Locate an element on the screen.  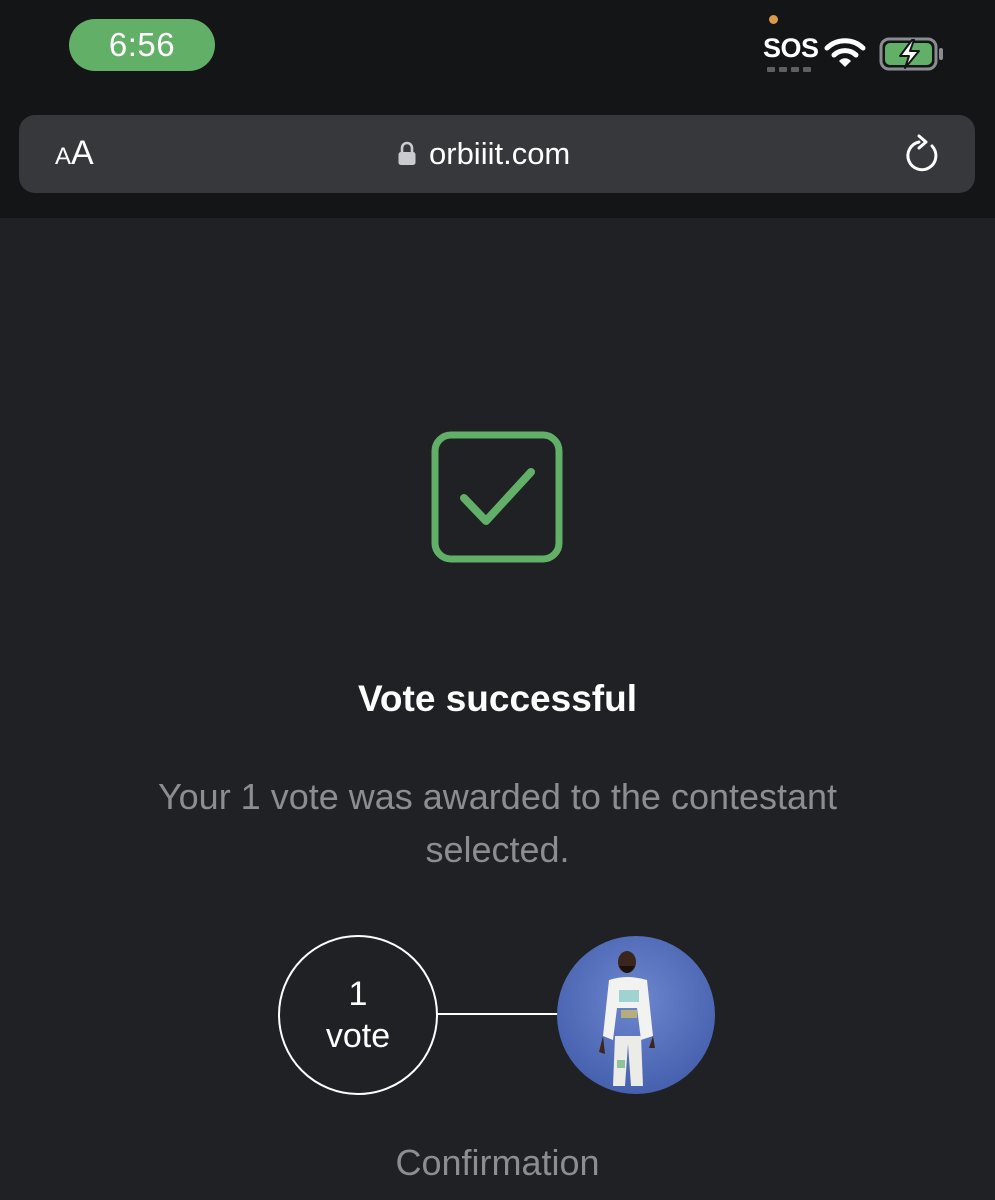
text-size-button: AA is located at coordinates (74, 155).